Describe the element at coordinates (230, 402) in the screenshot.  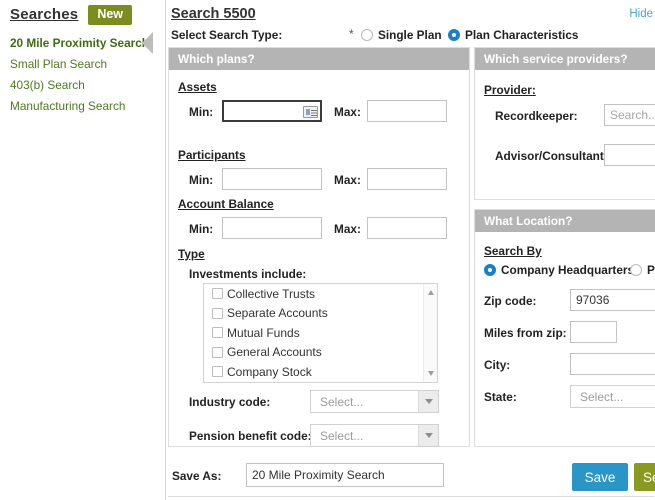
I see `industry-code-label: Industry code:` at that location.